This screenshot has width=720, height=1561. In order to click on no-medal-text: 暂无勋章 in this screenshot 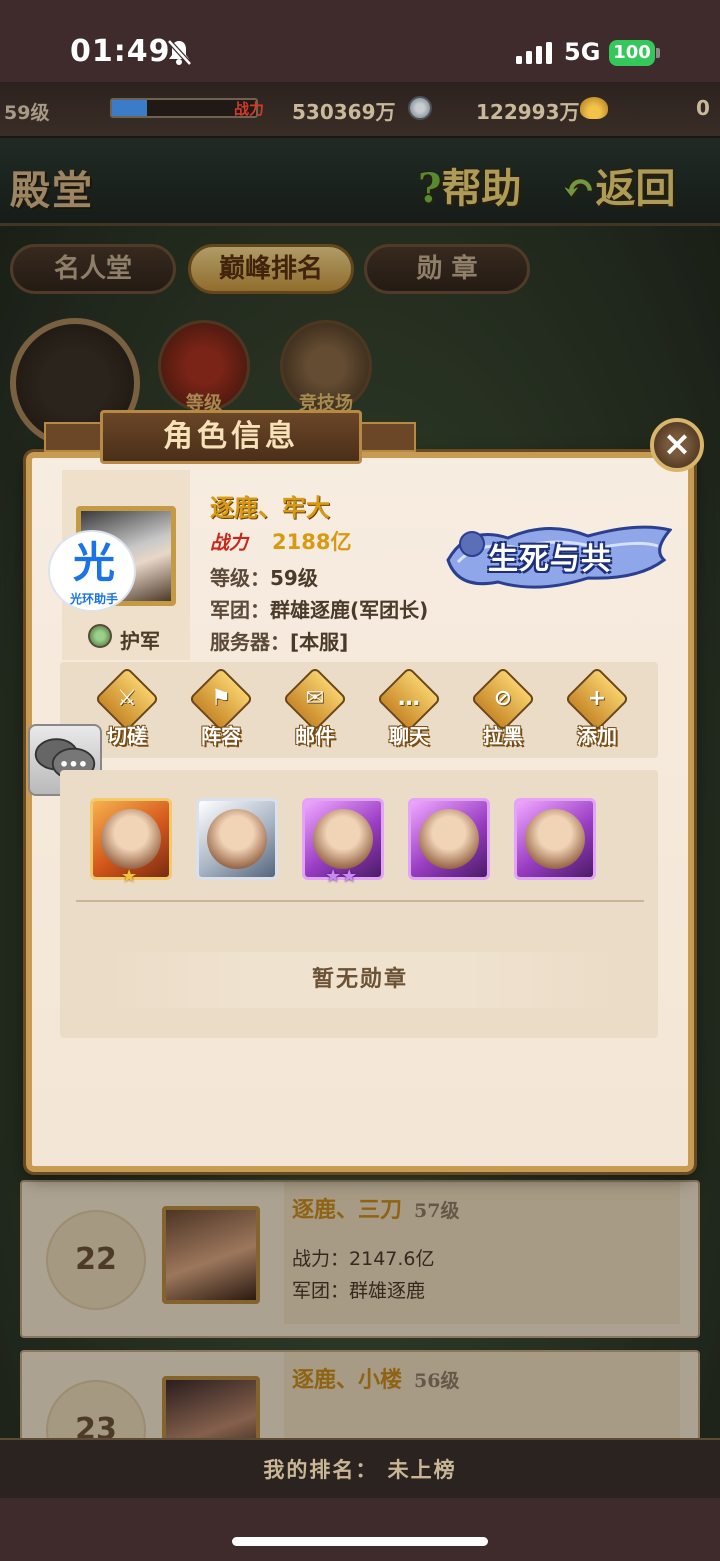, I will do `click(359, 979)`.